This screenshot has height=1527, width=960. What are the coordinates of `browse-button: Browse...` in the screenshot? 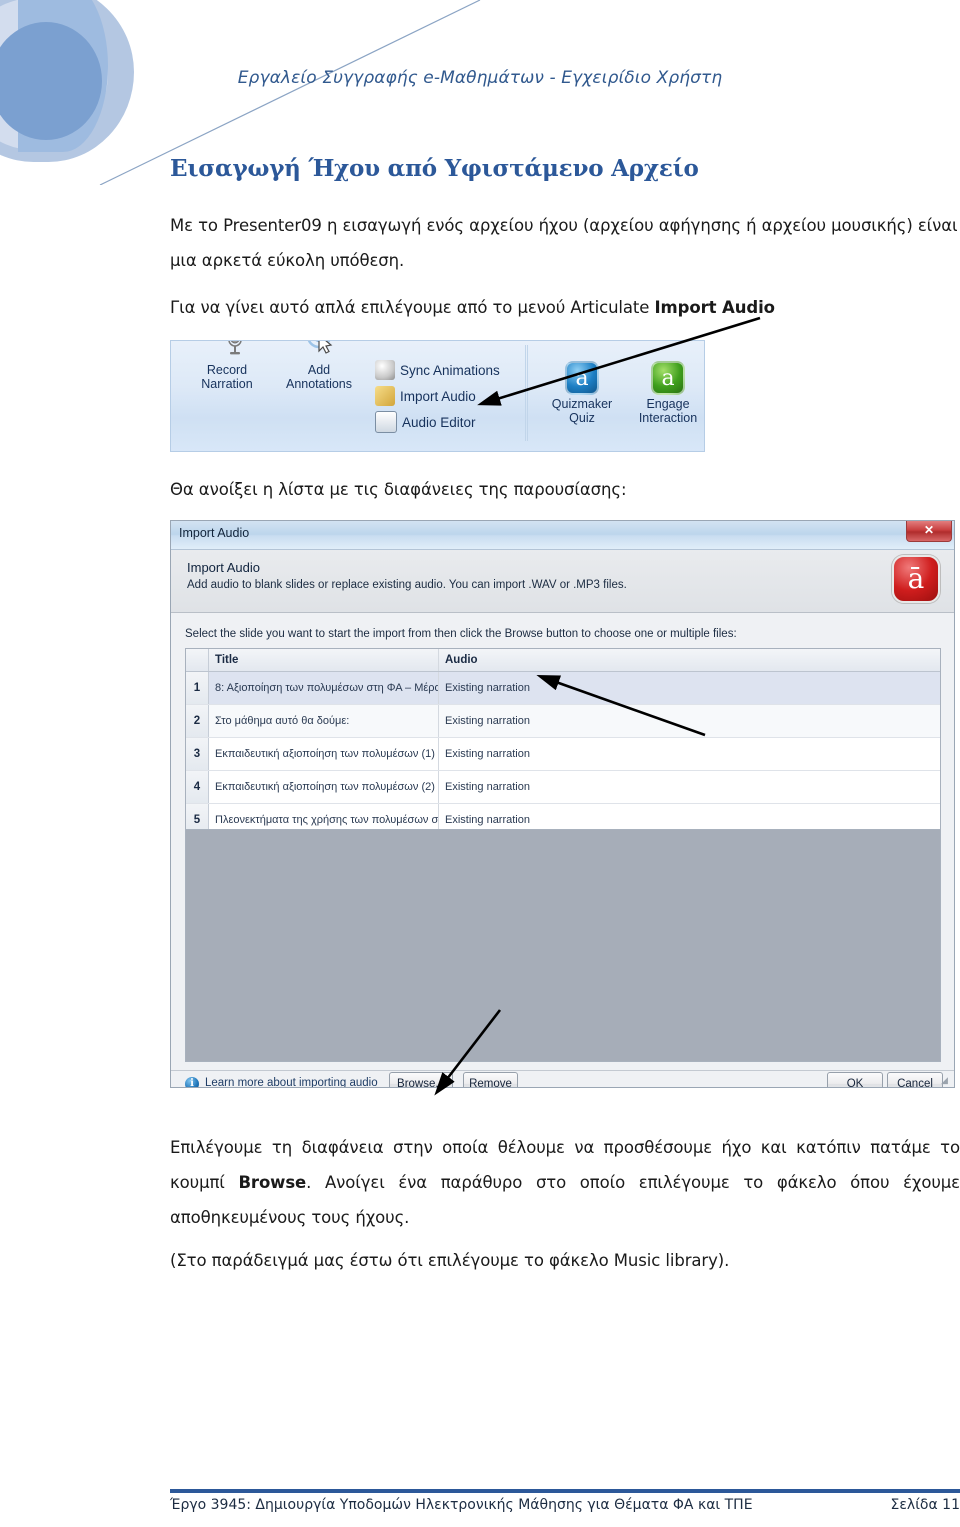 It's located at (421, 1079).